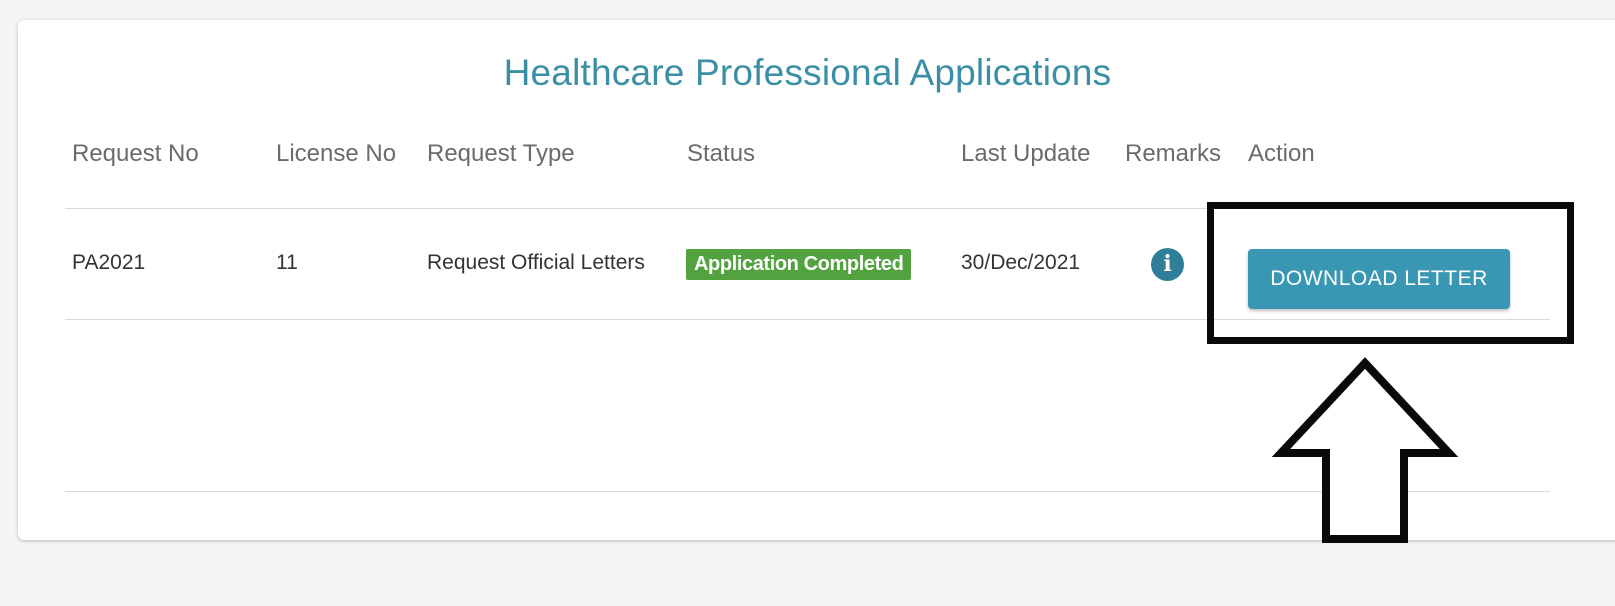 The image size is (1615, 606). Describe the element at coordinates (807, 72) in the screenshot. I see `page-title: Healthcare Professional Applications` at that location.